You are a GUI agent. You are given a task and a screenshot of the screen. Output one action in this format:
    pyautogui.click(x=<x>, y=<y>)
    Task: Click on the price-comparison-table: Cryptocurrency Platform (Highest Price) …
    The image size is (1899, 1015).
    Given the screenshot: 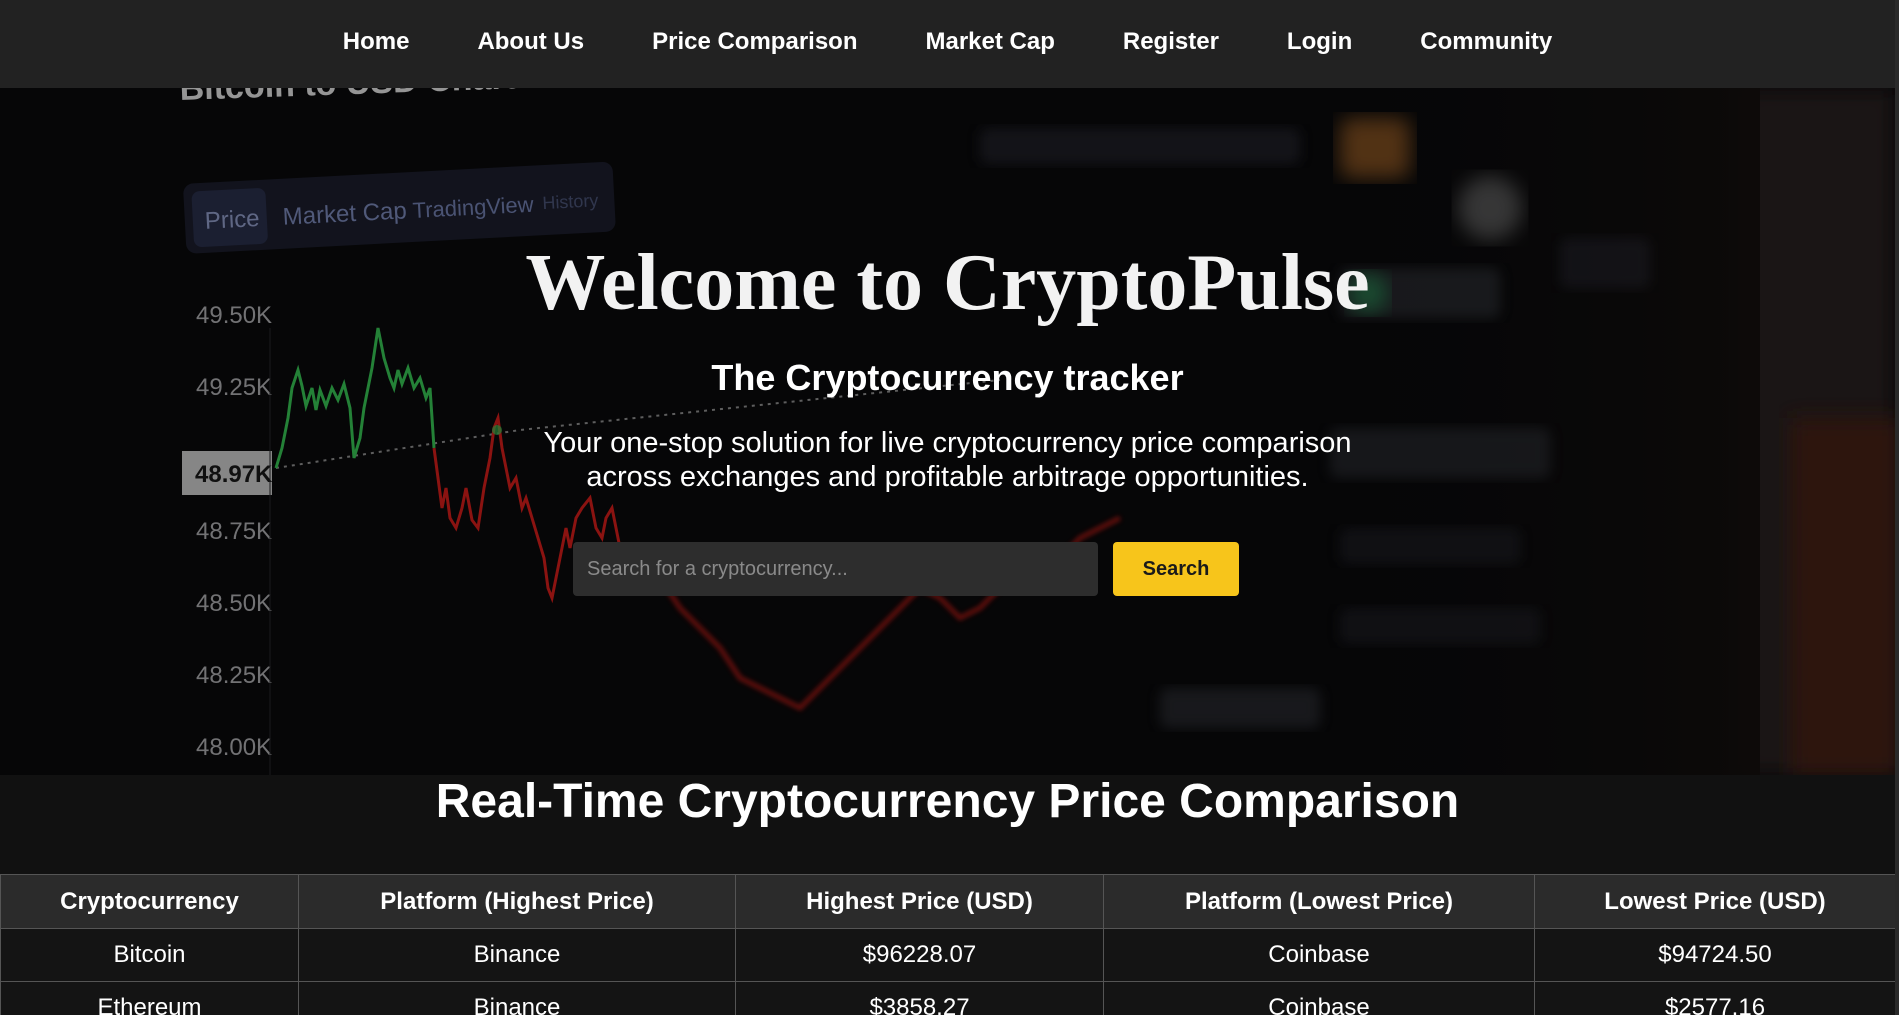 What is the action you would take?
    pyautogui.click(x=947, y=944)
    